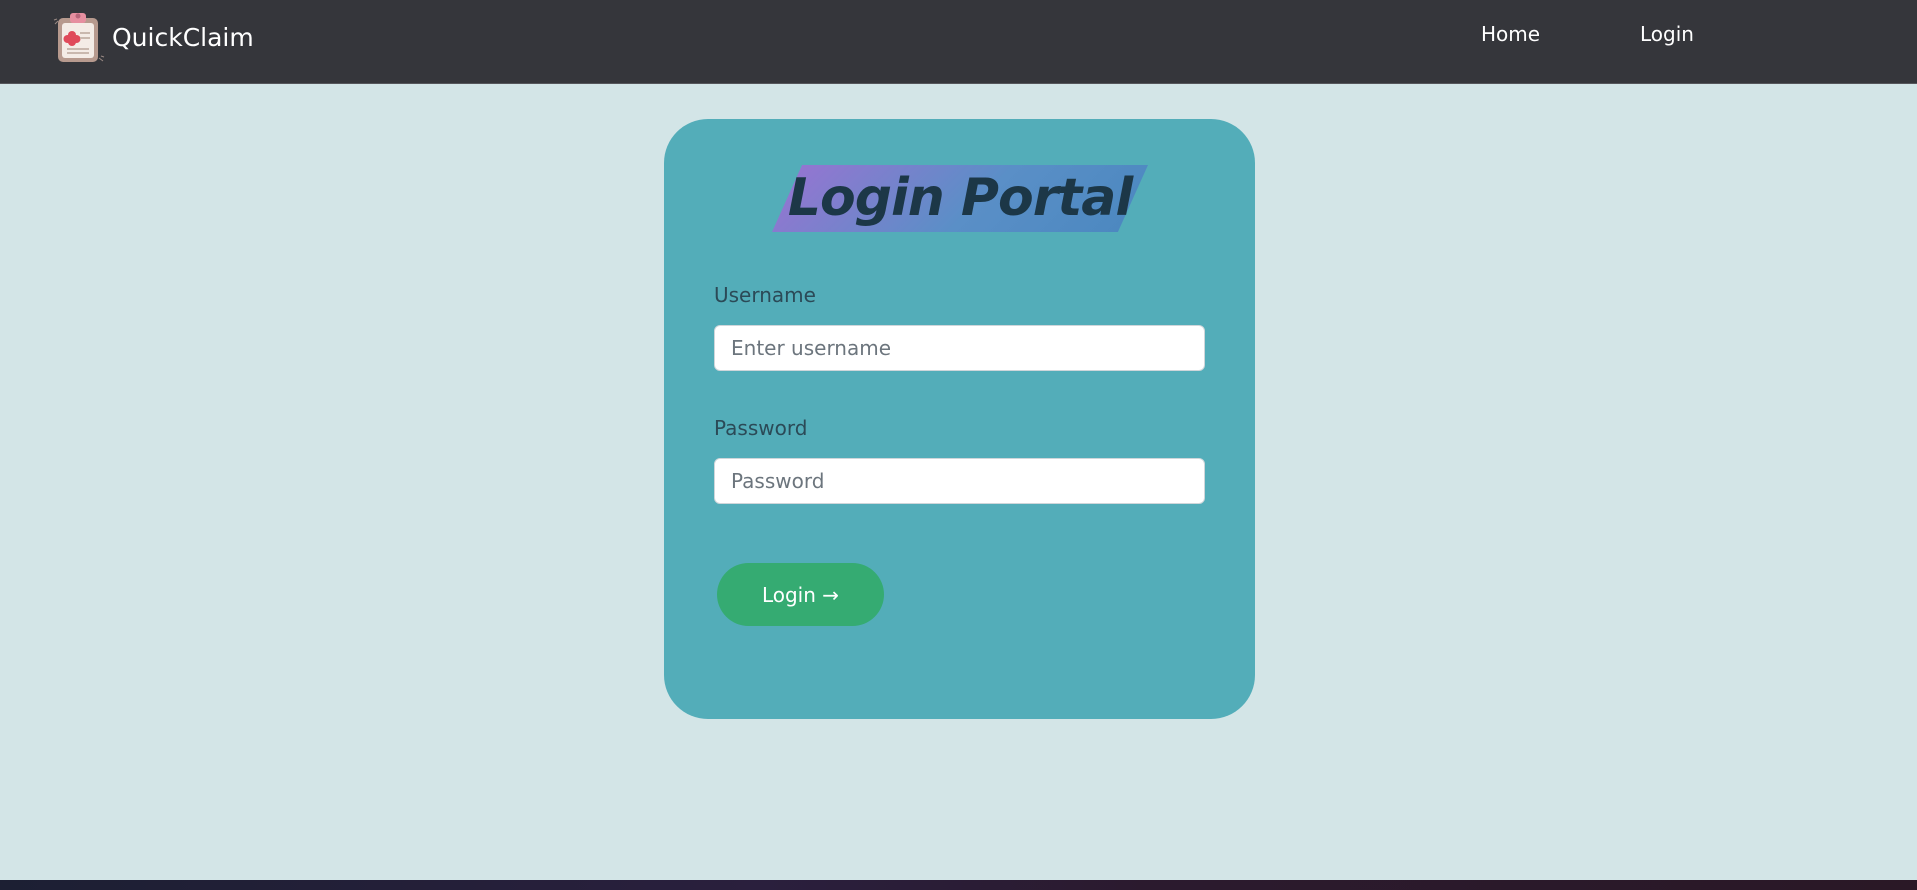 The width and height of the screenshot is (1917, 890). I want to click on login-title-banner: Login Portal, so click(960, 198).